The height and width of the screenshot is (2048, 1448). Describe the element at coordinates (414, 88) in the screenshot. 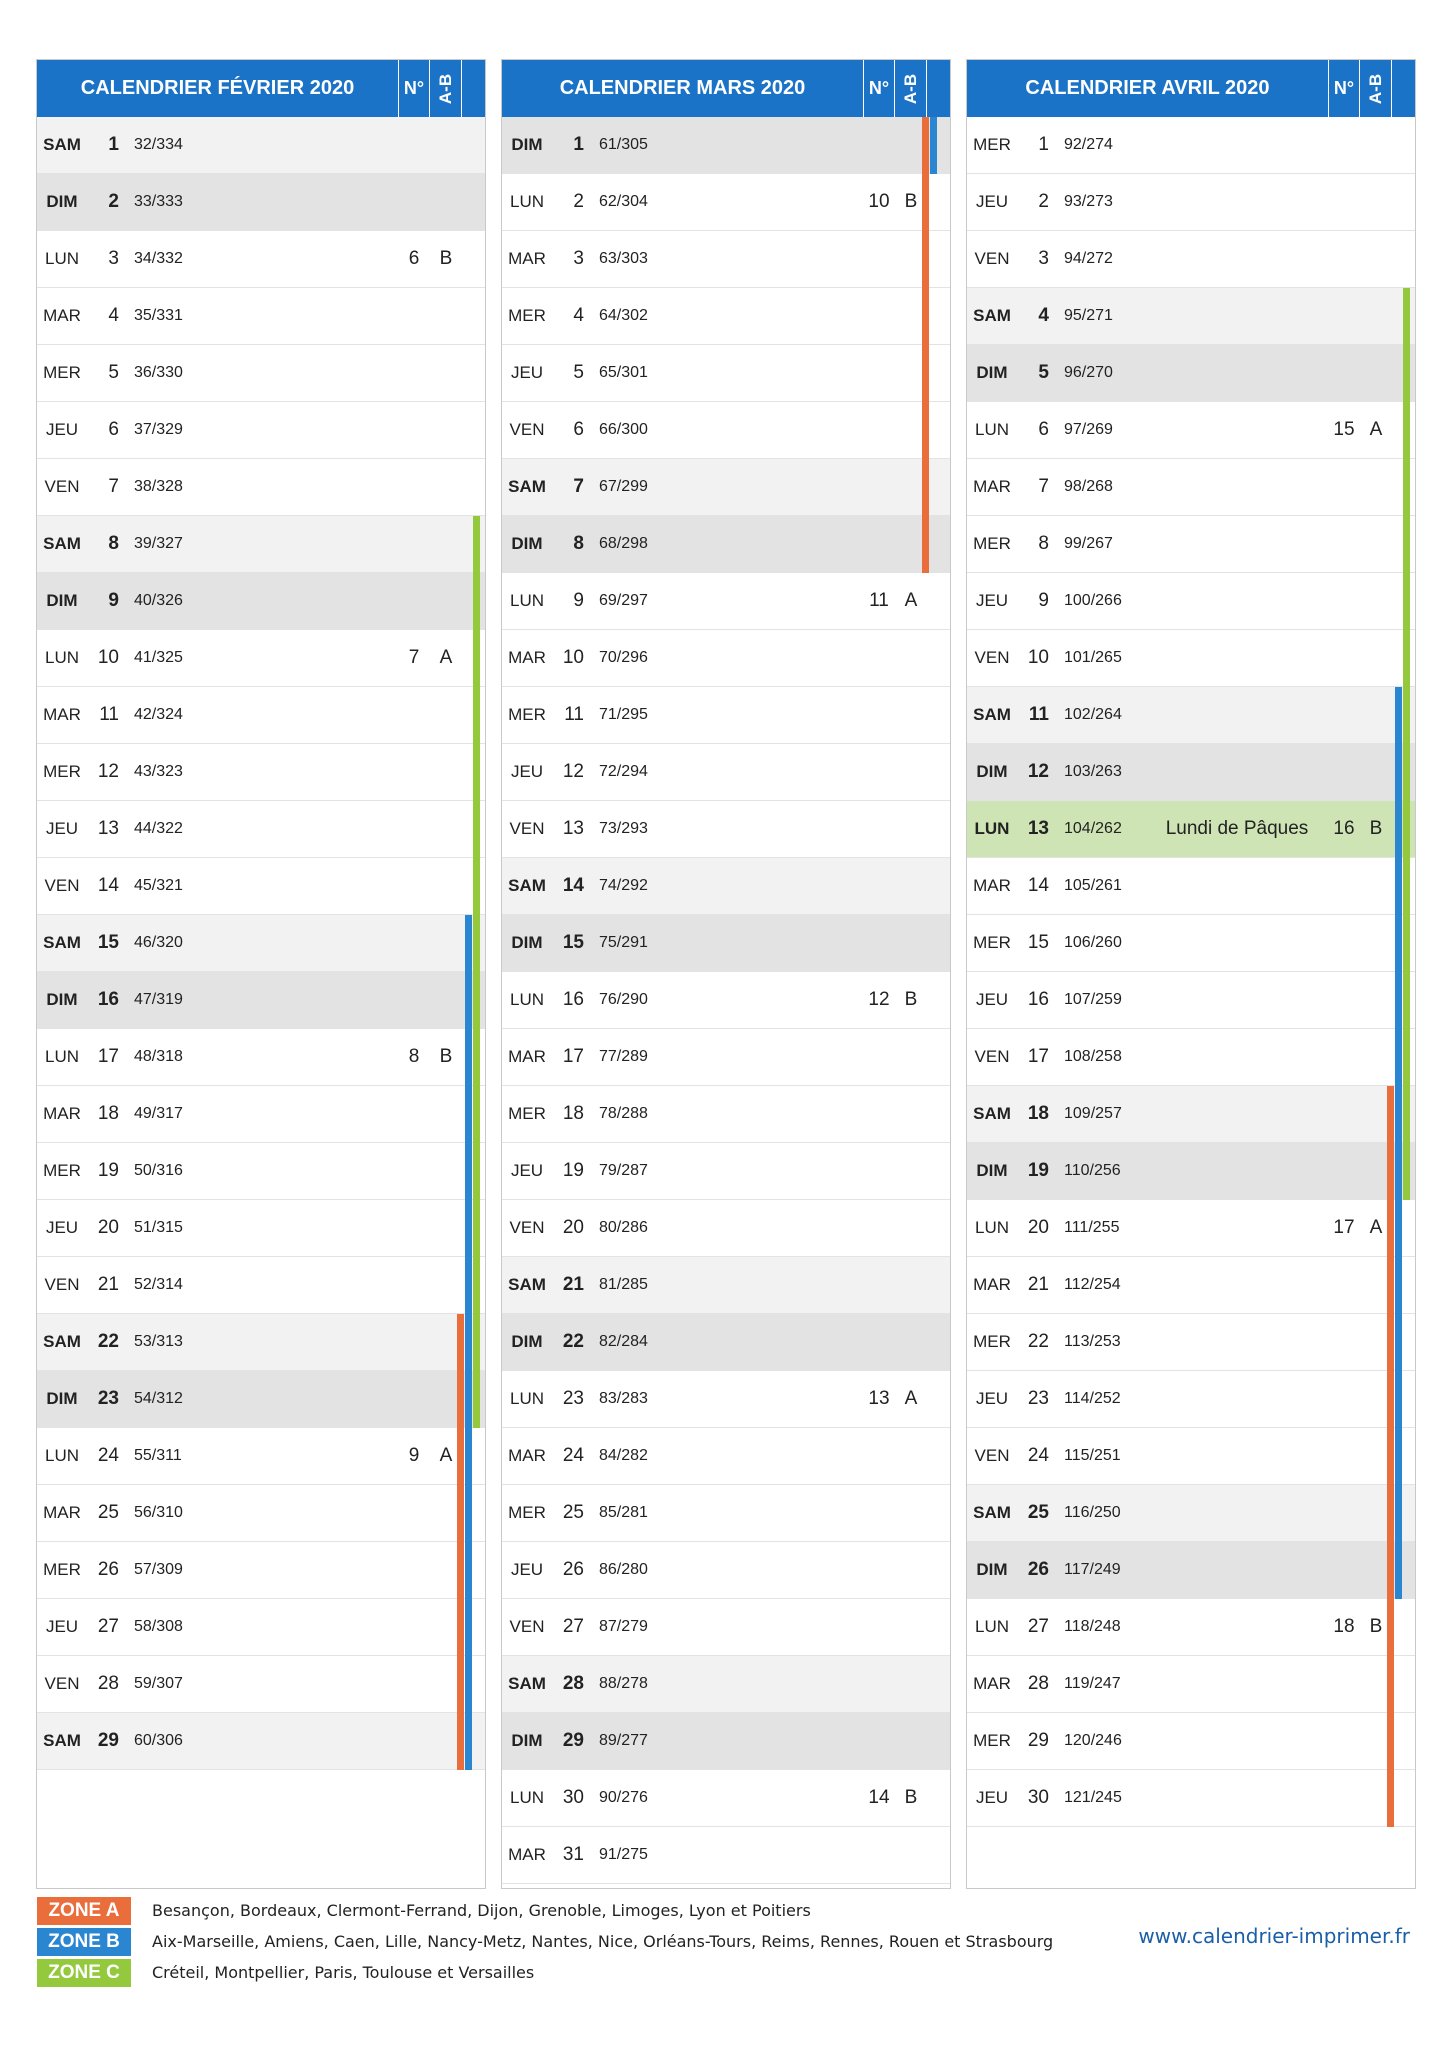

I see `week-number-header: N°` at that location.